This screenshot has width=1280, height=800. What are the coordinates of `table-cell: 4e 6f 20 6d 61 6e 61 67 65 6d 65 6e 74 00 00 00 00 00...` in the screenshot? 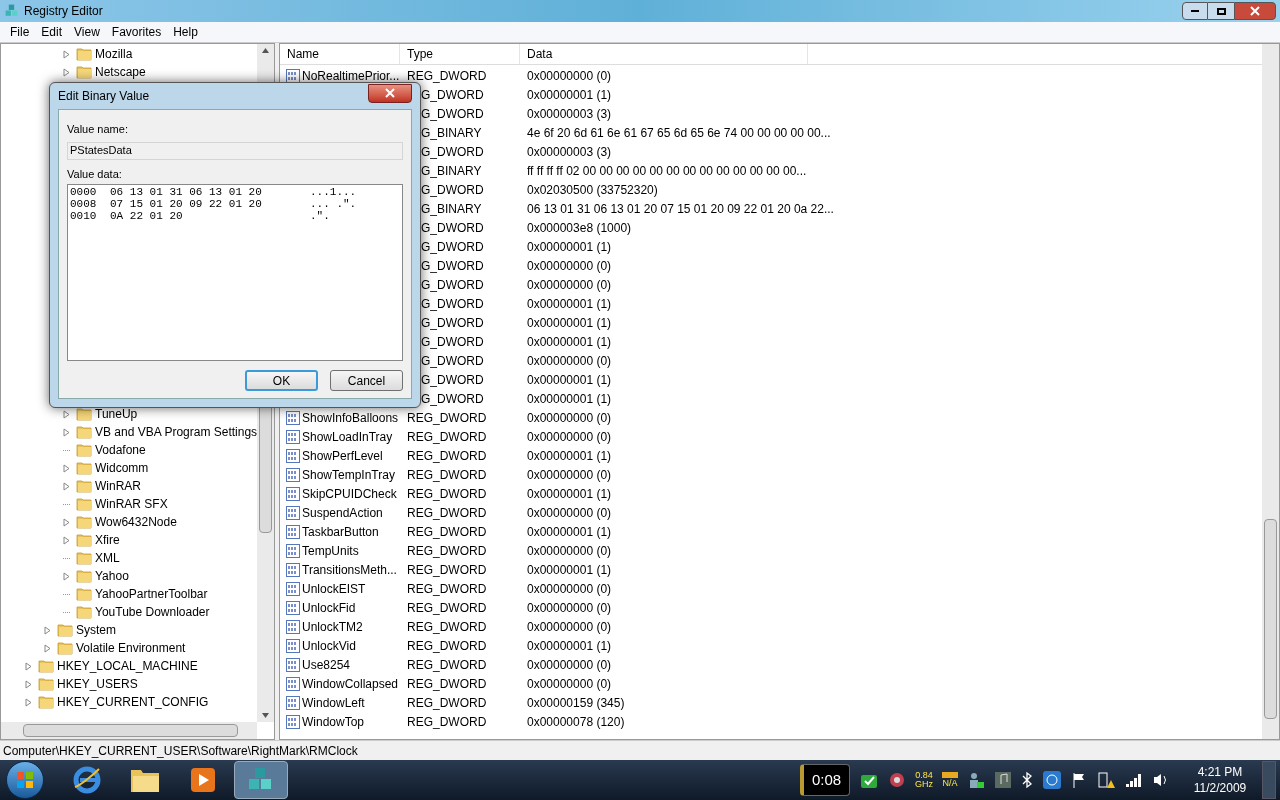 It's located at (679, 132).